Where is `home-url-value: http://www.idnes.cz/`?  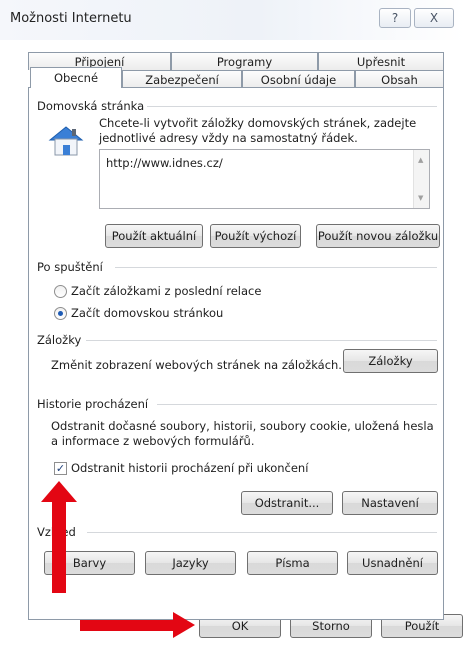
home-url-value: http://www.idnes.cz/ is located at coordinates (164, 163).